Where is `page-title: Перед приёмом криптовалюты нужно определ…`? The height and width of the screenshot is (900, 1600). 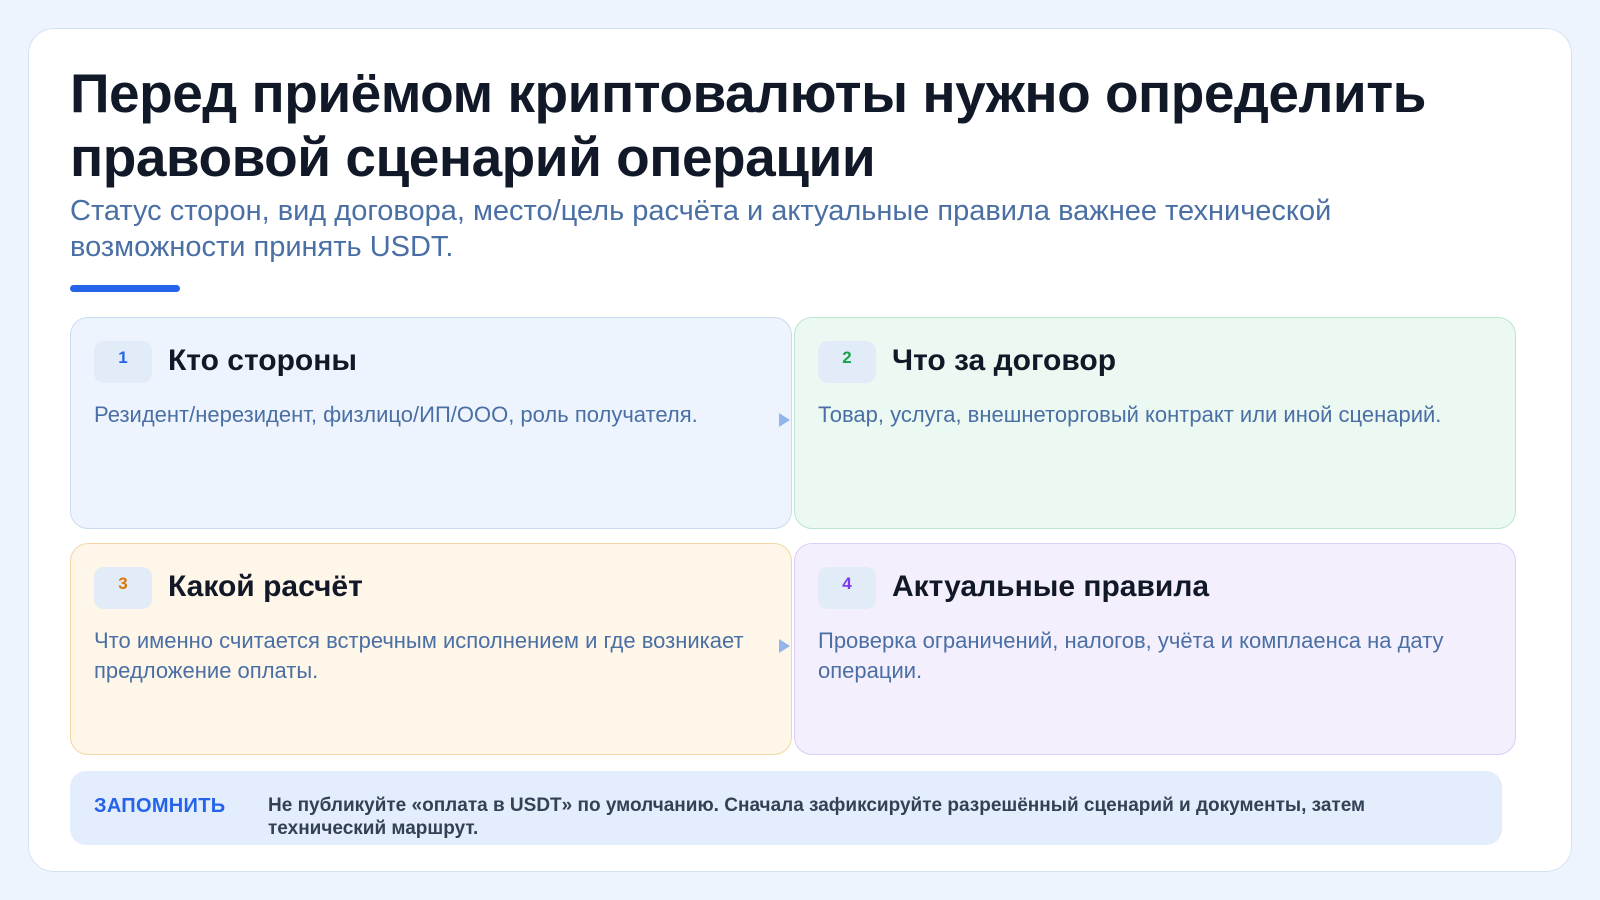
page-title: Перед приёмом криптовалюты нужно определ… is located at coordinates (748, 125).